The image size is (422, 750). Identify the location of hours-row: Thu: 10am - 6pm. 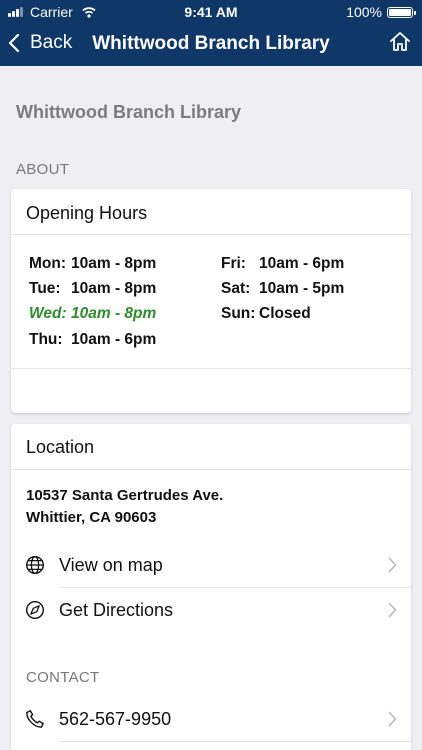
(92, 340).